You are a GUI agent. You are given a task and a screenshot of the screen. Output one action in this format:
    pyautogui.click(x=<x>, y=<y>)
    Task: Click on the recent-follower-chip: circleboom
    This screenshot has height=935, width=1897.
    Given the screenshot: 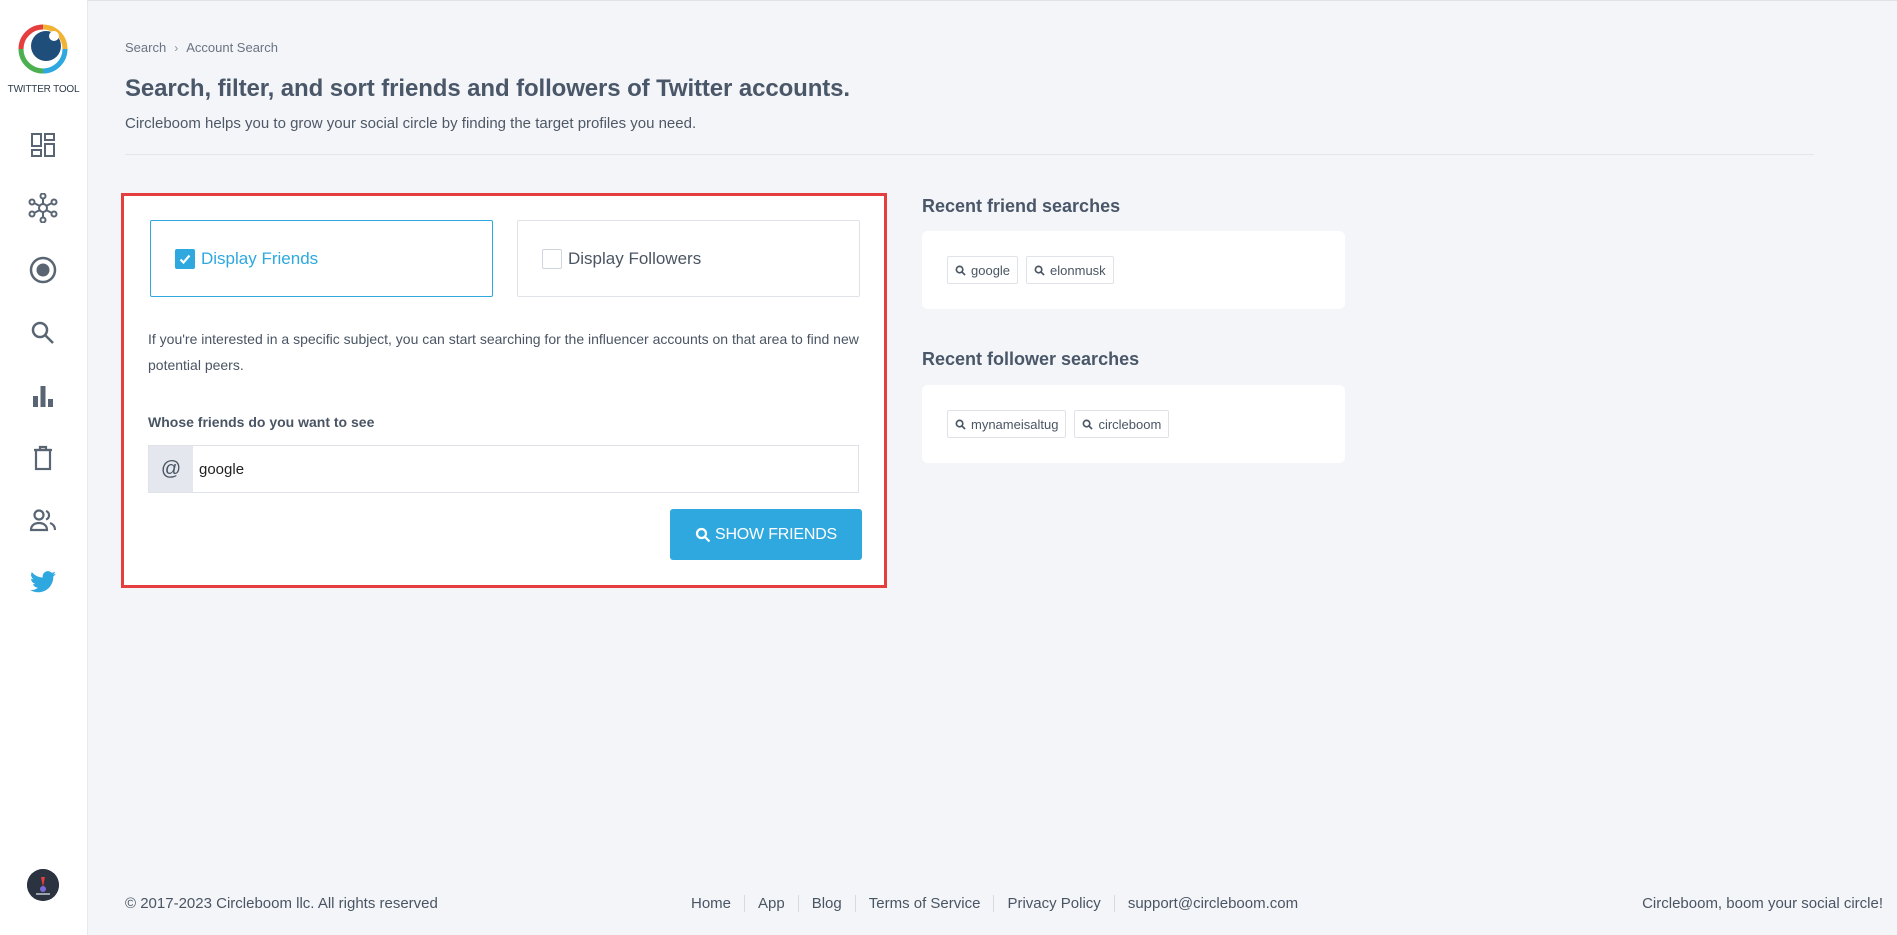 What is the action you would take?
    pyautogui.click(x=1122, y=424)
    